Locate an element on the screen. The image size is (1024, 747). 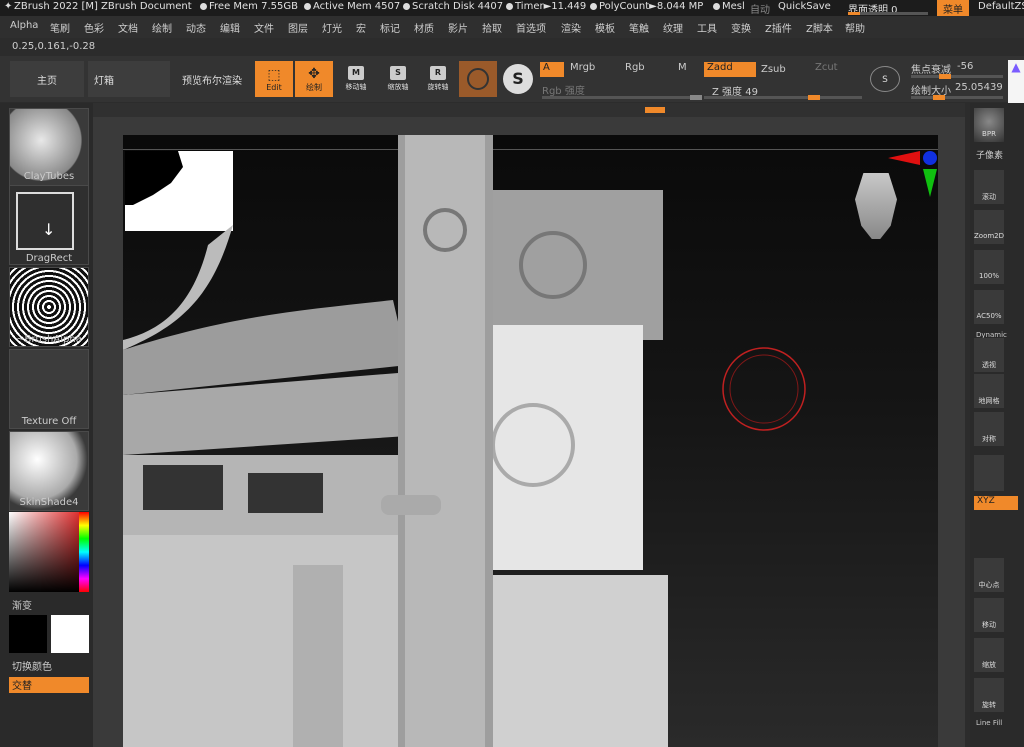
color-picker is located at coordinates (49, 552).